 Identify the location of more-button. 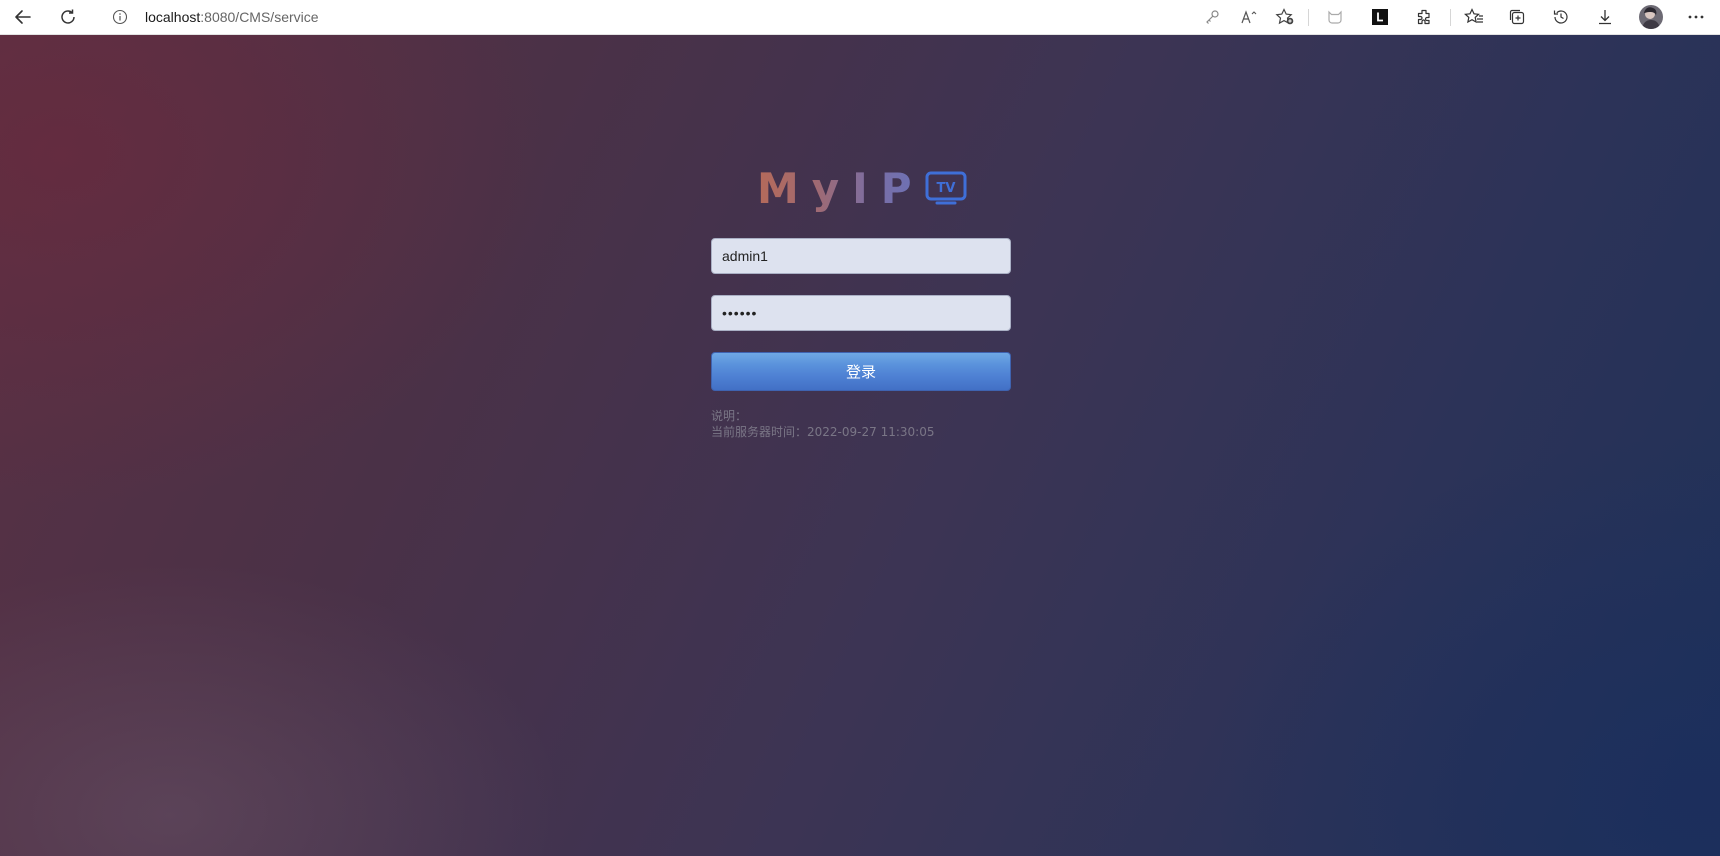
(1696, 17).